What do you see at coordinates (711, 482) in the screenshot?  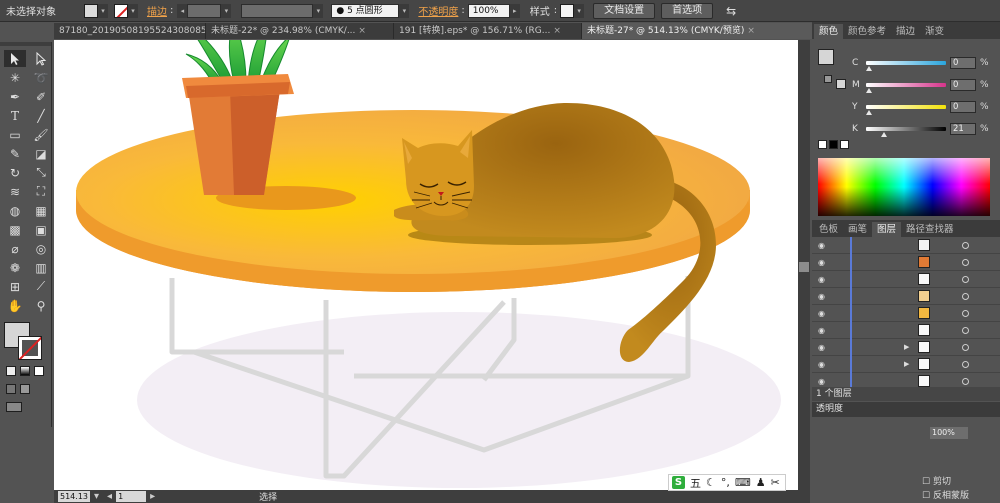 I see `moon-icon: ☾` at bounding box center [711, 482].